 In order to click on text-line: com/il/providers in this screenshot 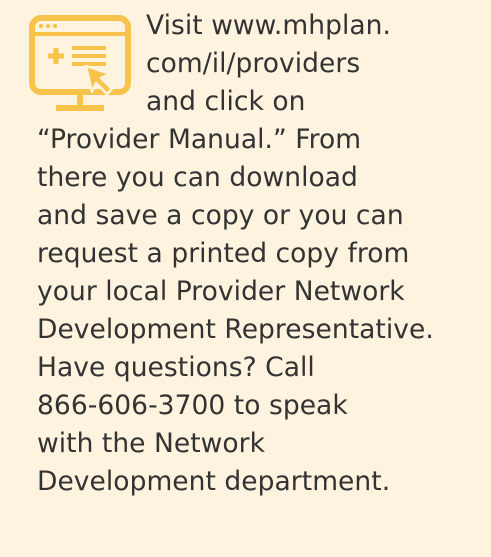, I will do `click(253, 63)`.